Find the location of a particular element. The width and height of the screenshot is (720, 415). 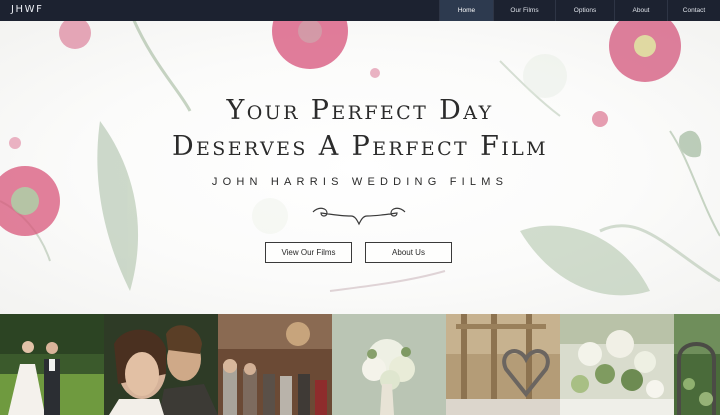

table-flowers-photo is located at coordinates (617, 364).